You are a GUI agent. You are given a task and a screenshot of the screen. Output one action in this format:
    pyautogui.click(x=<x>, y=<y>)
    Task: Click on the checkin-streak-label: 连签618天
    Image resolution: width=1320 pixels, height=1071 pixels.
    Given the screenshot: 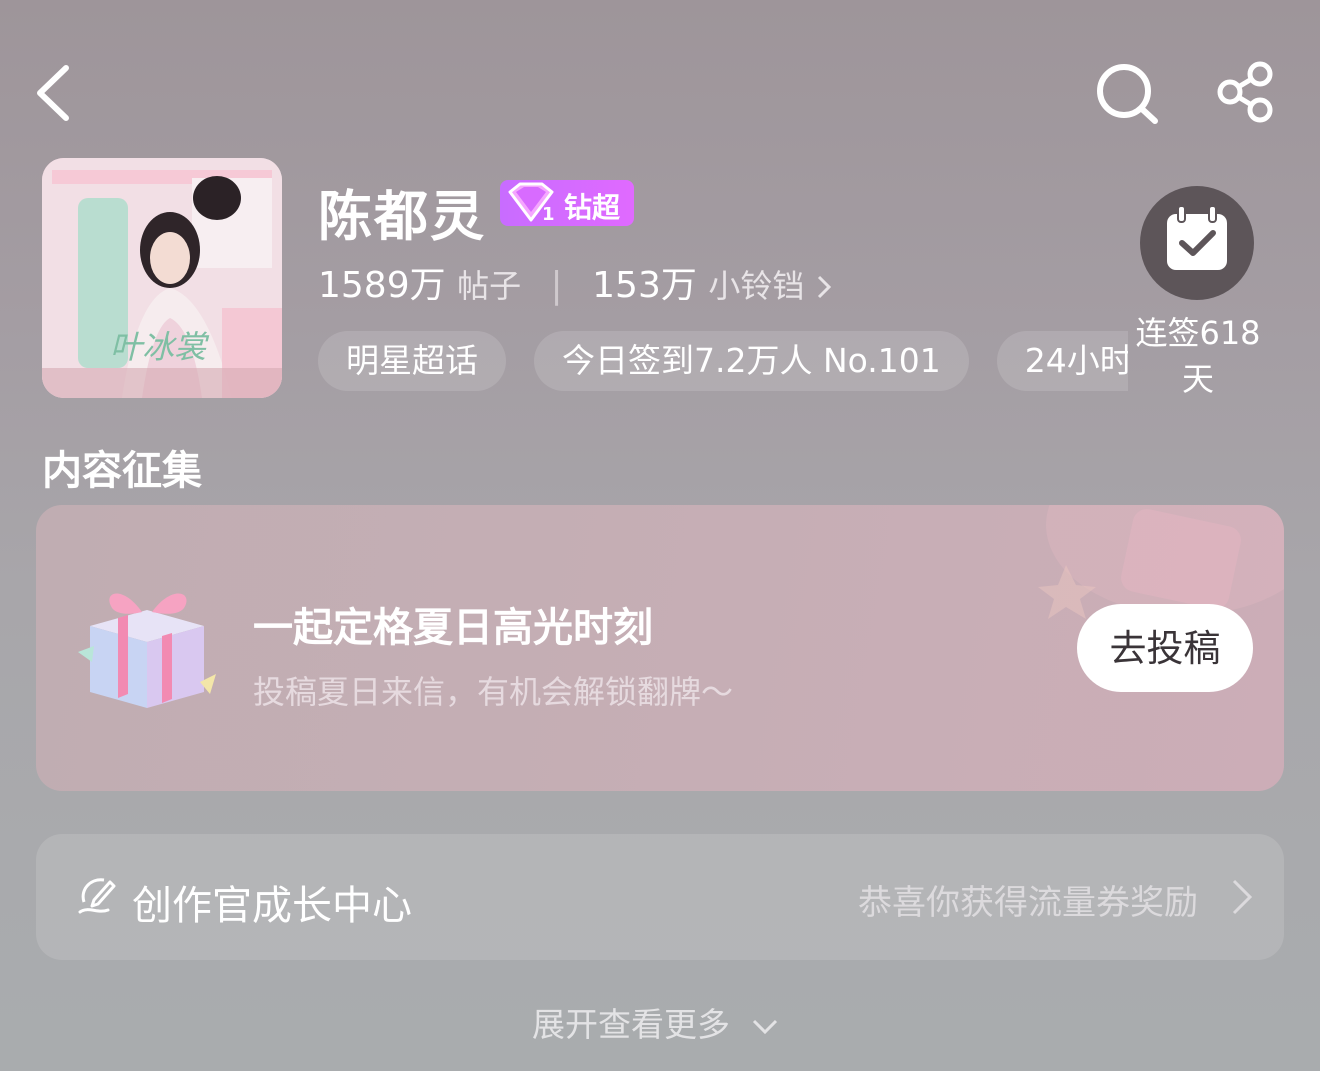 What is the action you would take?
    pyautogui.click(x=1198, y=356)
    